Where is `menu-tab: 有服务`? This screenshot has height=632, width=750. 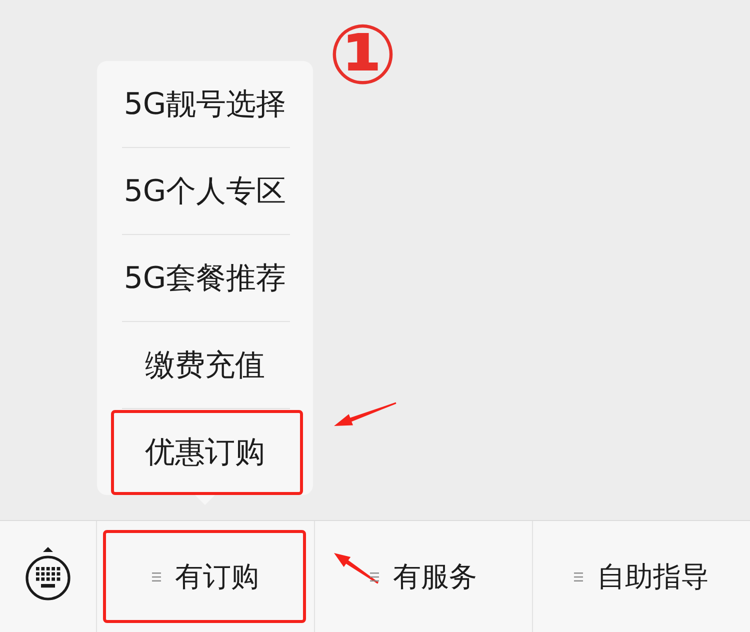 menu-tab: 有服务 is located at coordinates (423, 576).